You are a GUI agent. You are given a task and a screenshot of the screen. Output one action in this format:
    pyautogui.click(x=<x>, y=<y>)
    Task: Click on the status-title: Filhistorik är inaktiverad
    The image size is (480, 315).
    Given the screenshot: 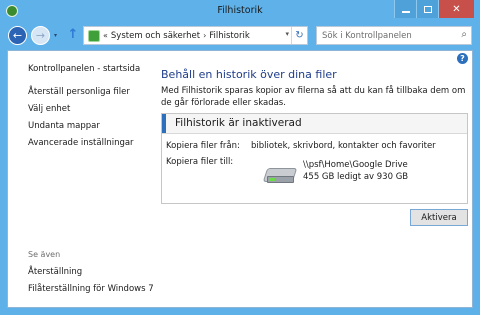 What is the action you would take?
    pyautogui.click(x=238, y=123)
    